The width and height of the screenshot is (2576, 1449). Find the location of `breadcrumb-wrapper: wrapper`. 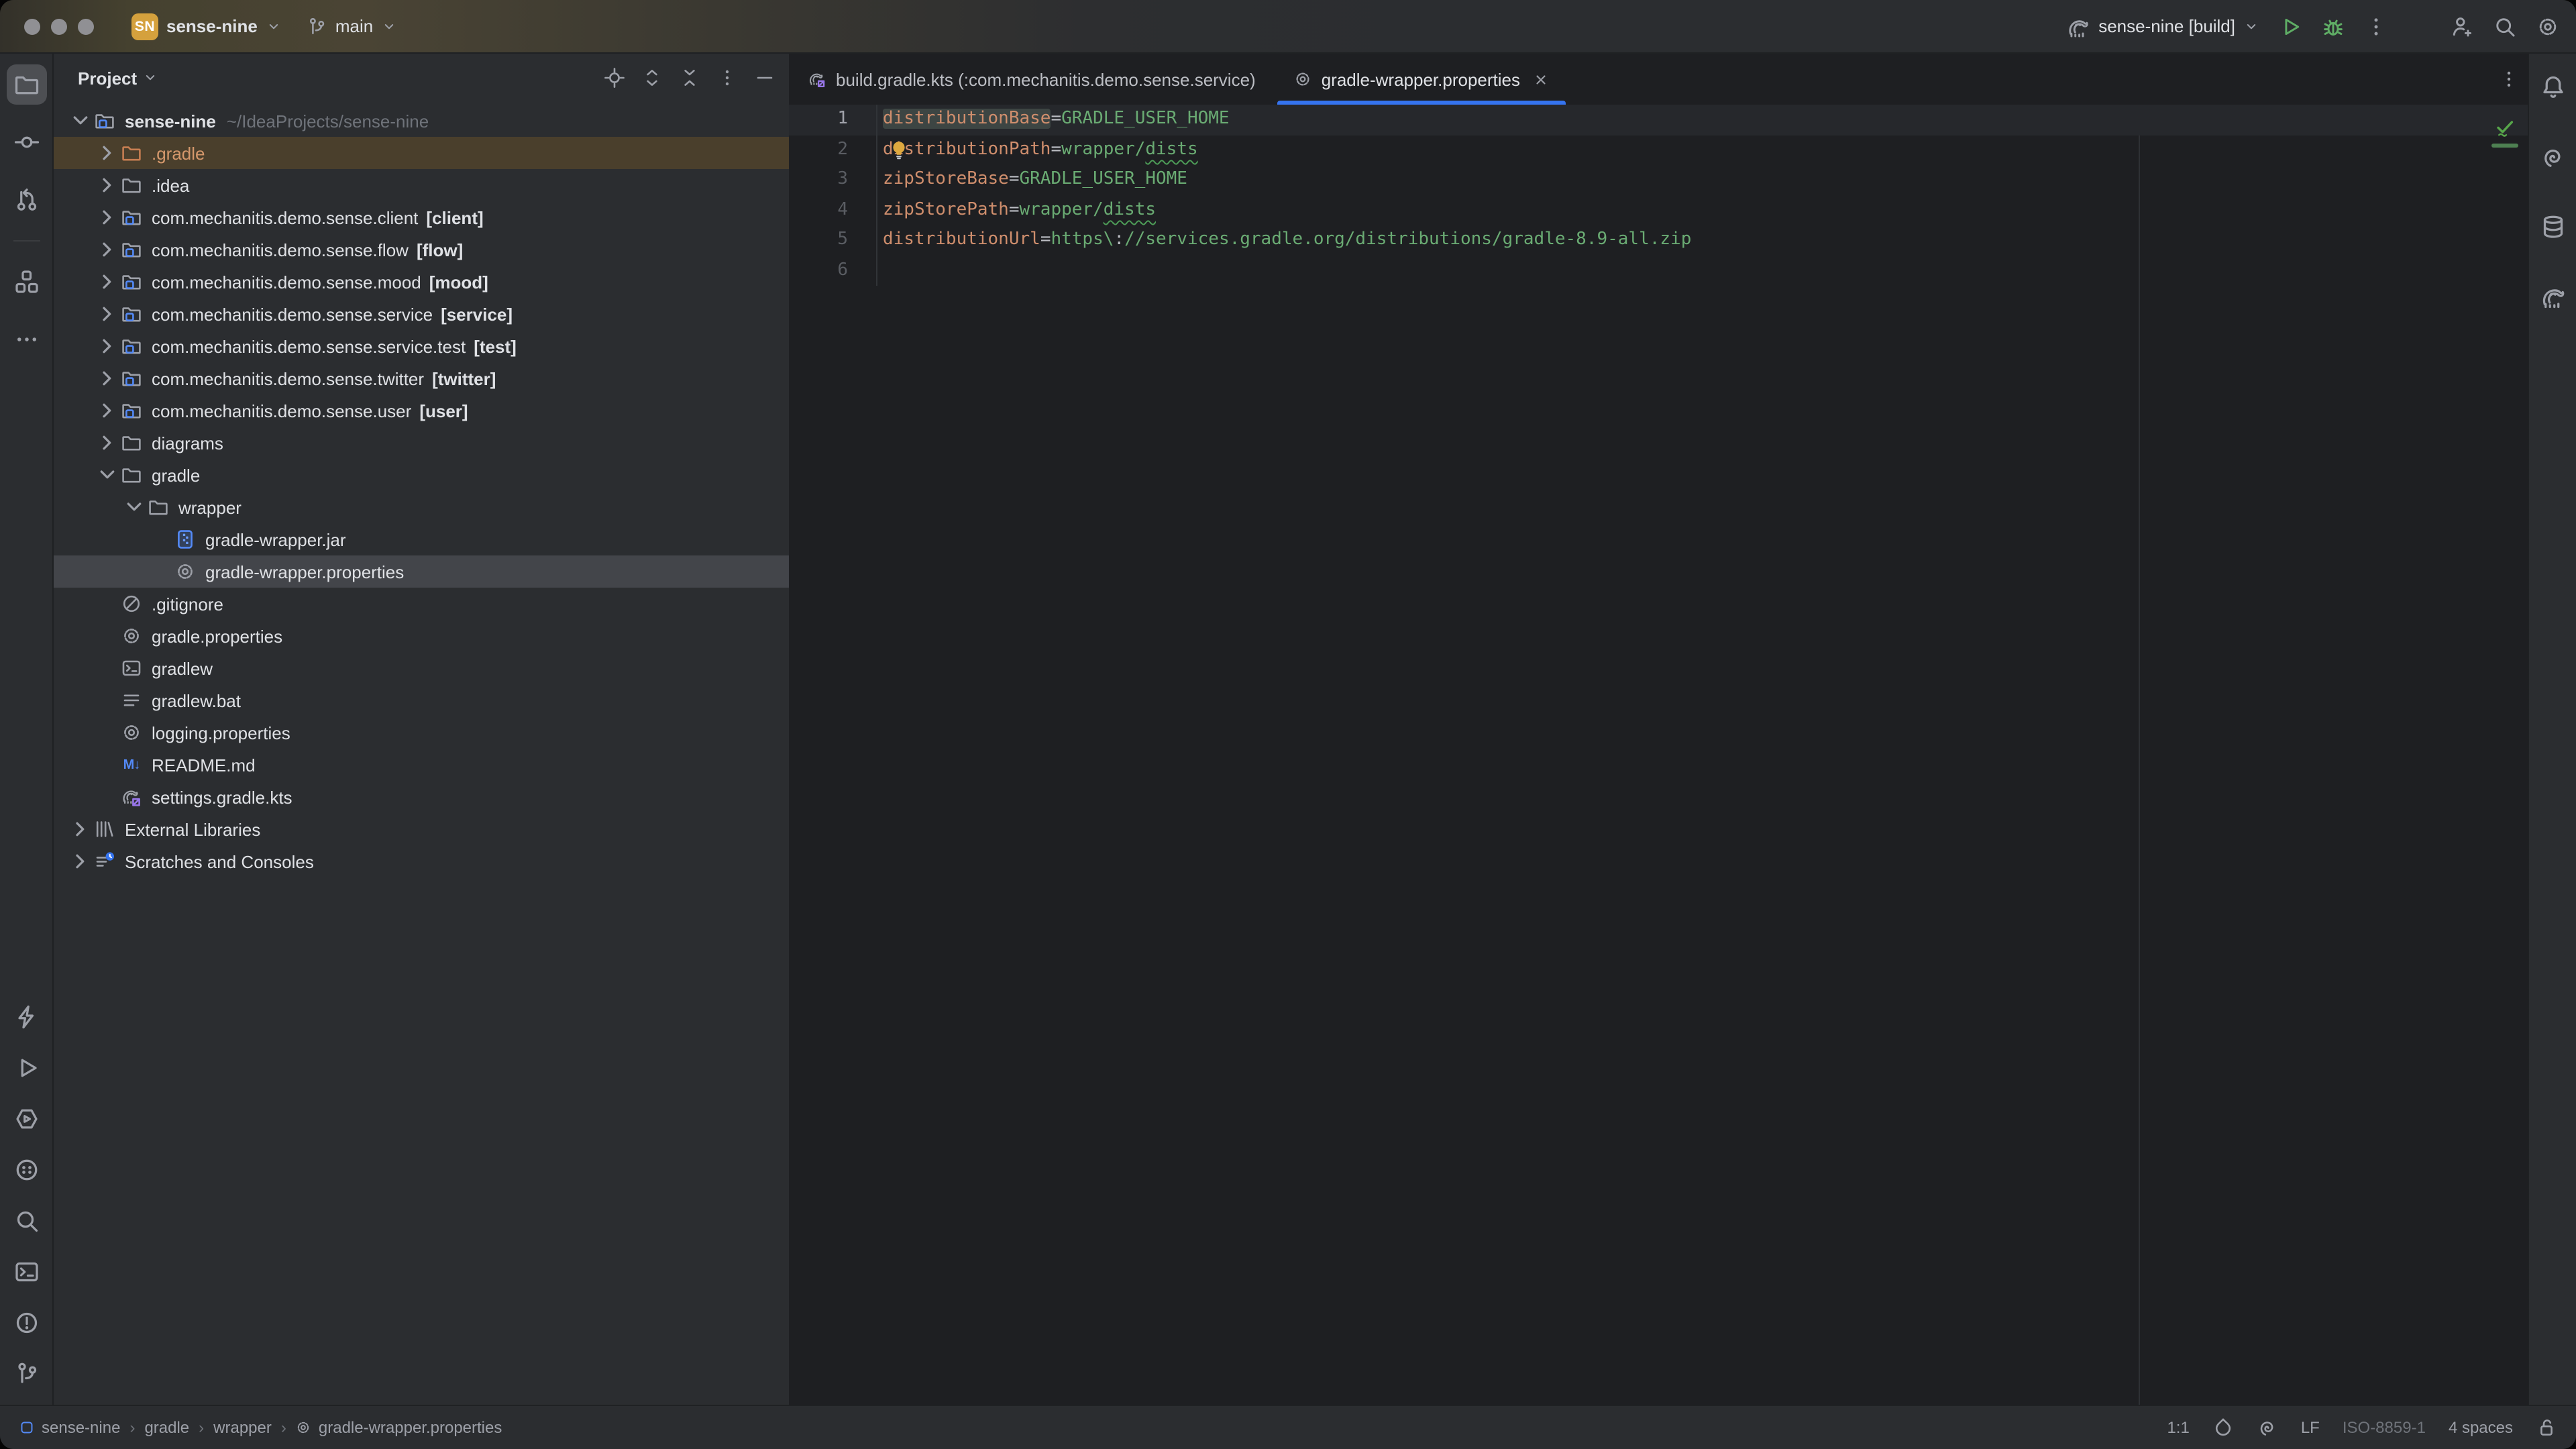

breadcrumb-wrapper: wrapper is located at coordinates (242, 1427).